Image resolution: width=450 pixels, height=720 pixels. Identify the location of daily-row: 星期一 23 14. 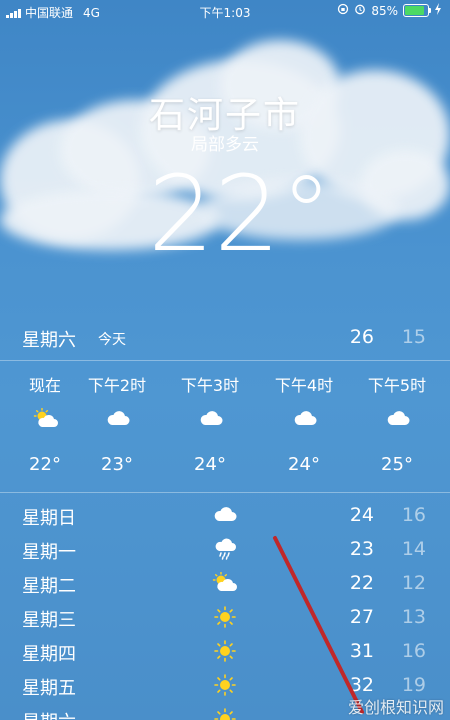
(225, 549).